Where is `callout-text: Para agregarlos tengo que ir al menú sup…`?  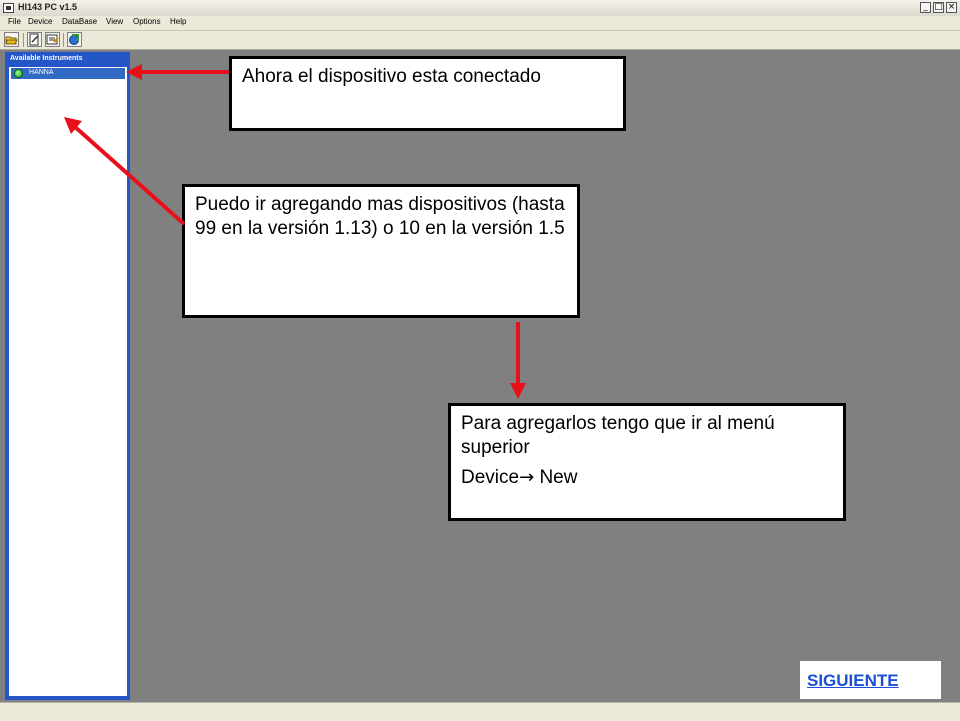
callout-text: Para agregarlos tengo que ir al menú sup… is located at coordinates (618, 435).